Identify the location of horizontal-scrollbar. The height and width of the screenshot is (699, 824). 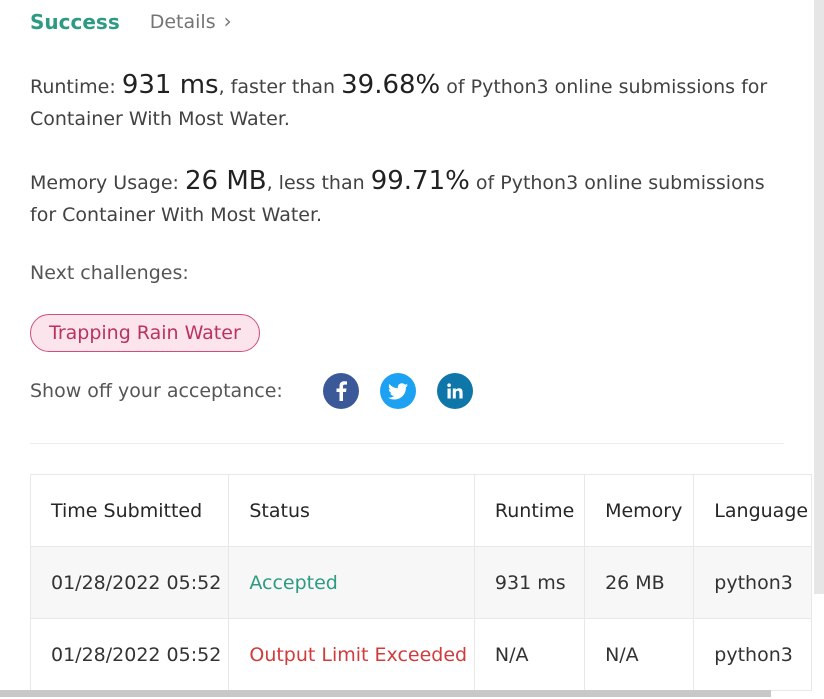
(385, 693).